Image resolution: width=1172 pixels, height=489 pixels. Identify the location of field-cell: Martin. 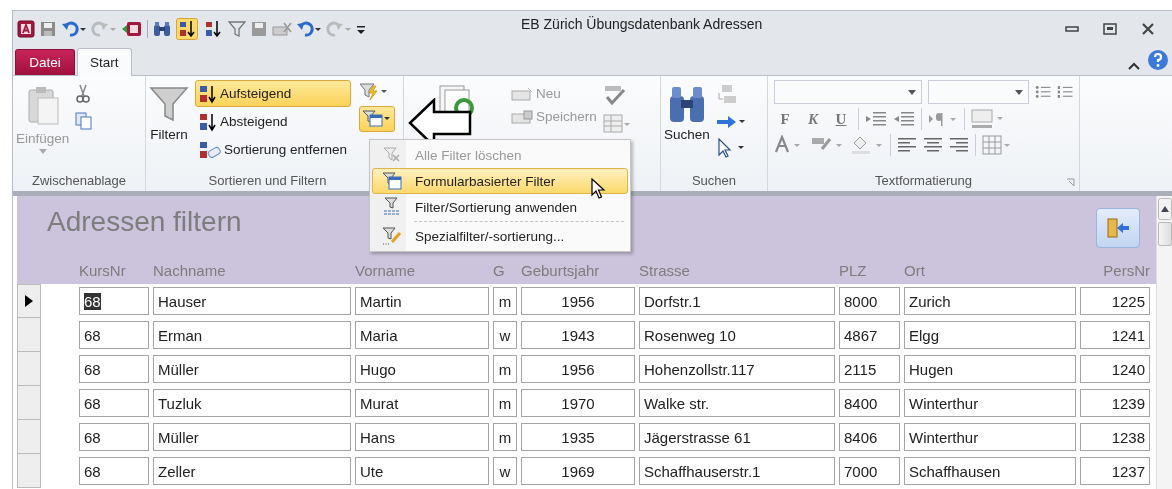
(422, 301).